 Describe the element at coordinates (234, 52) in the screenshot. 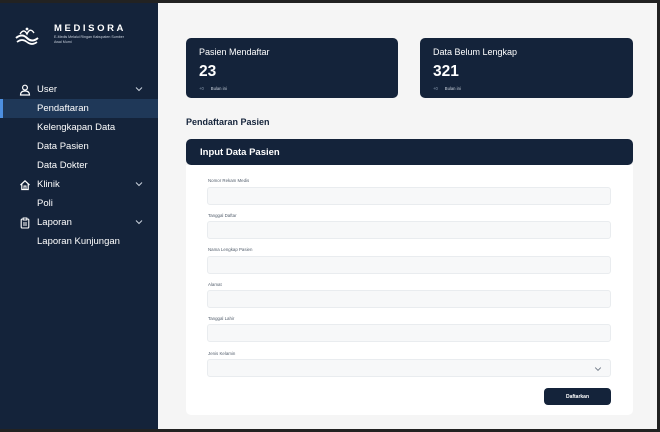

I see `stat-title: Pasien Mendaftar` at that location.